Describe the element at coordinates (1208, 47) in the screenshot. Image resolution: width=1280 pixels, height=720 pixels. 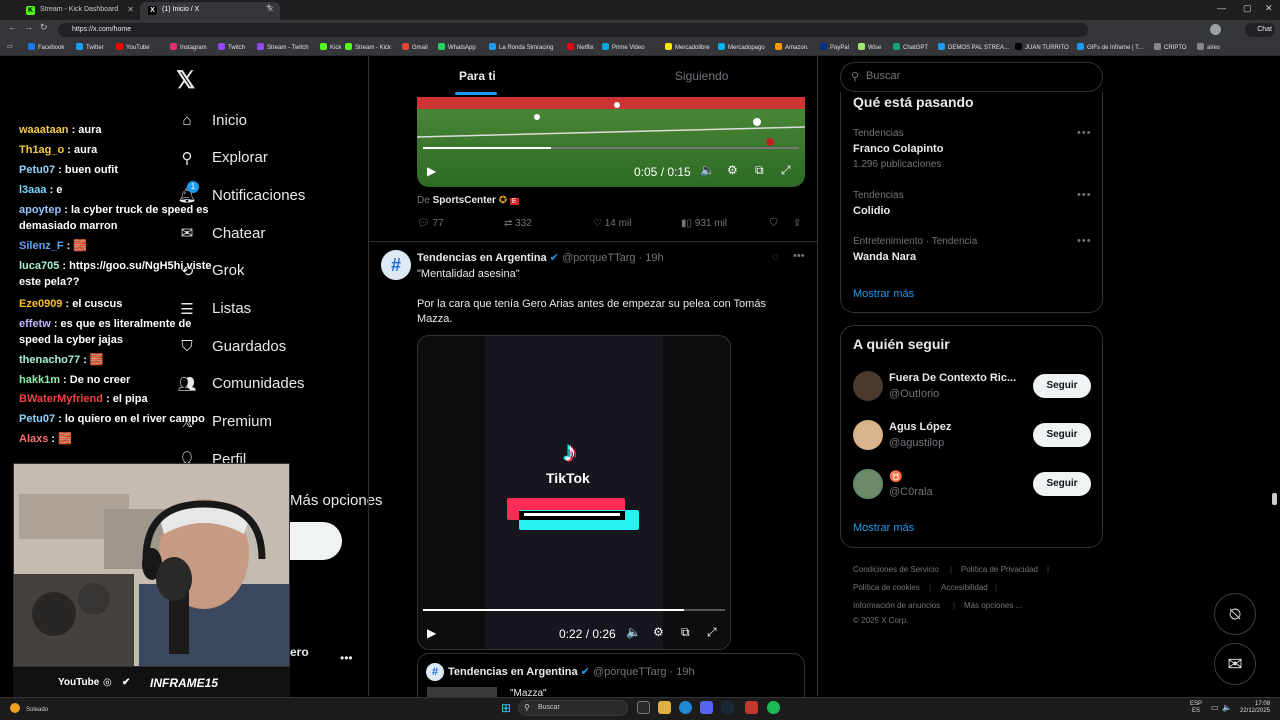
I see `bookmark-item: aires` at that location.